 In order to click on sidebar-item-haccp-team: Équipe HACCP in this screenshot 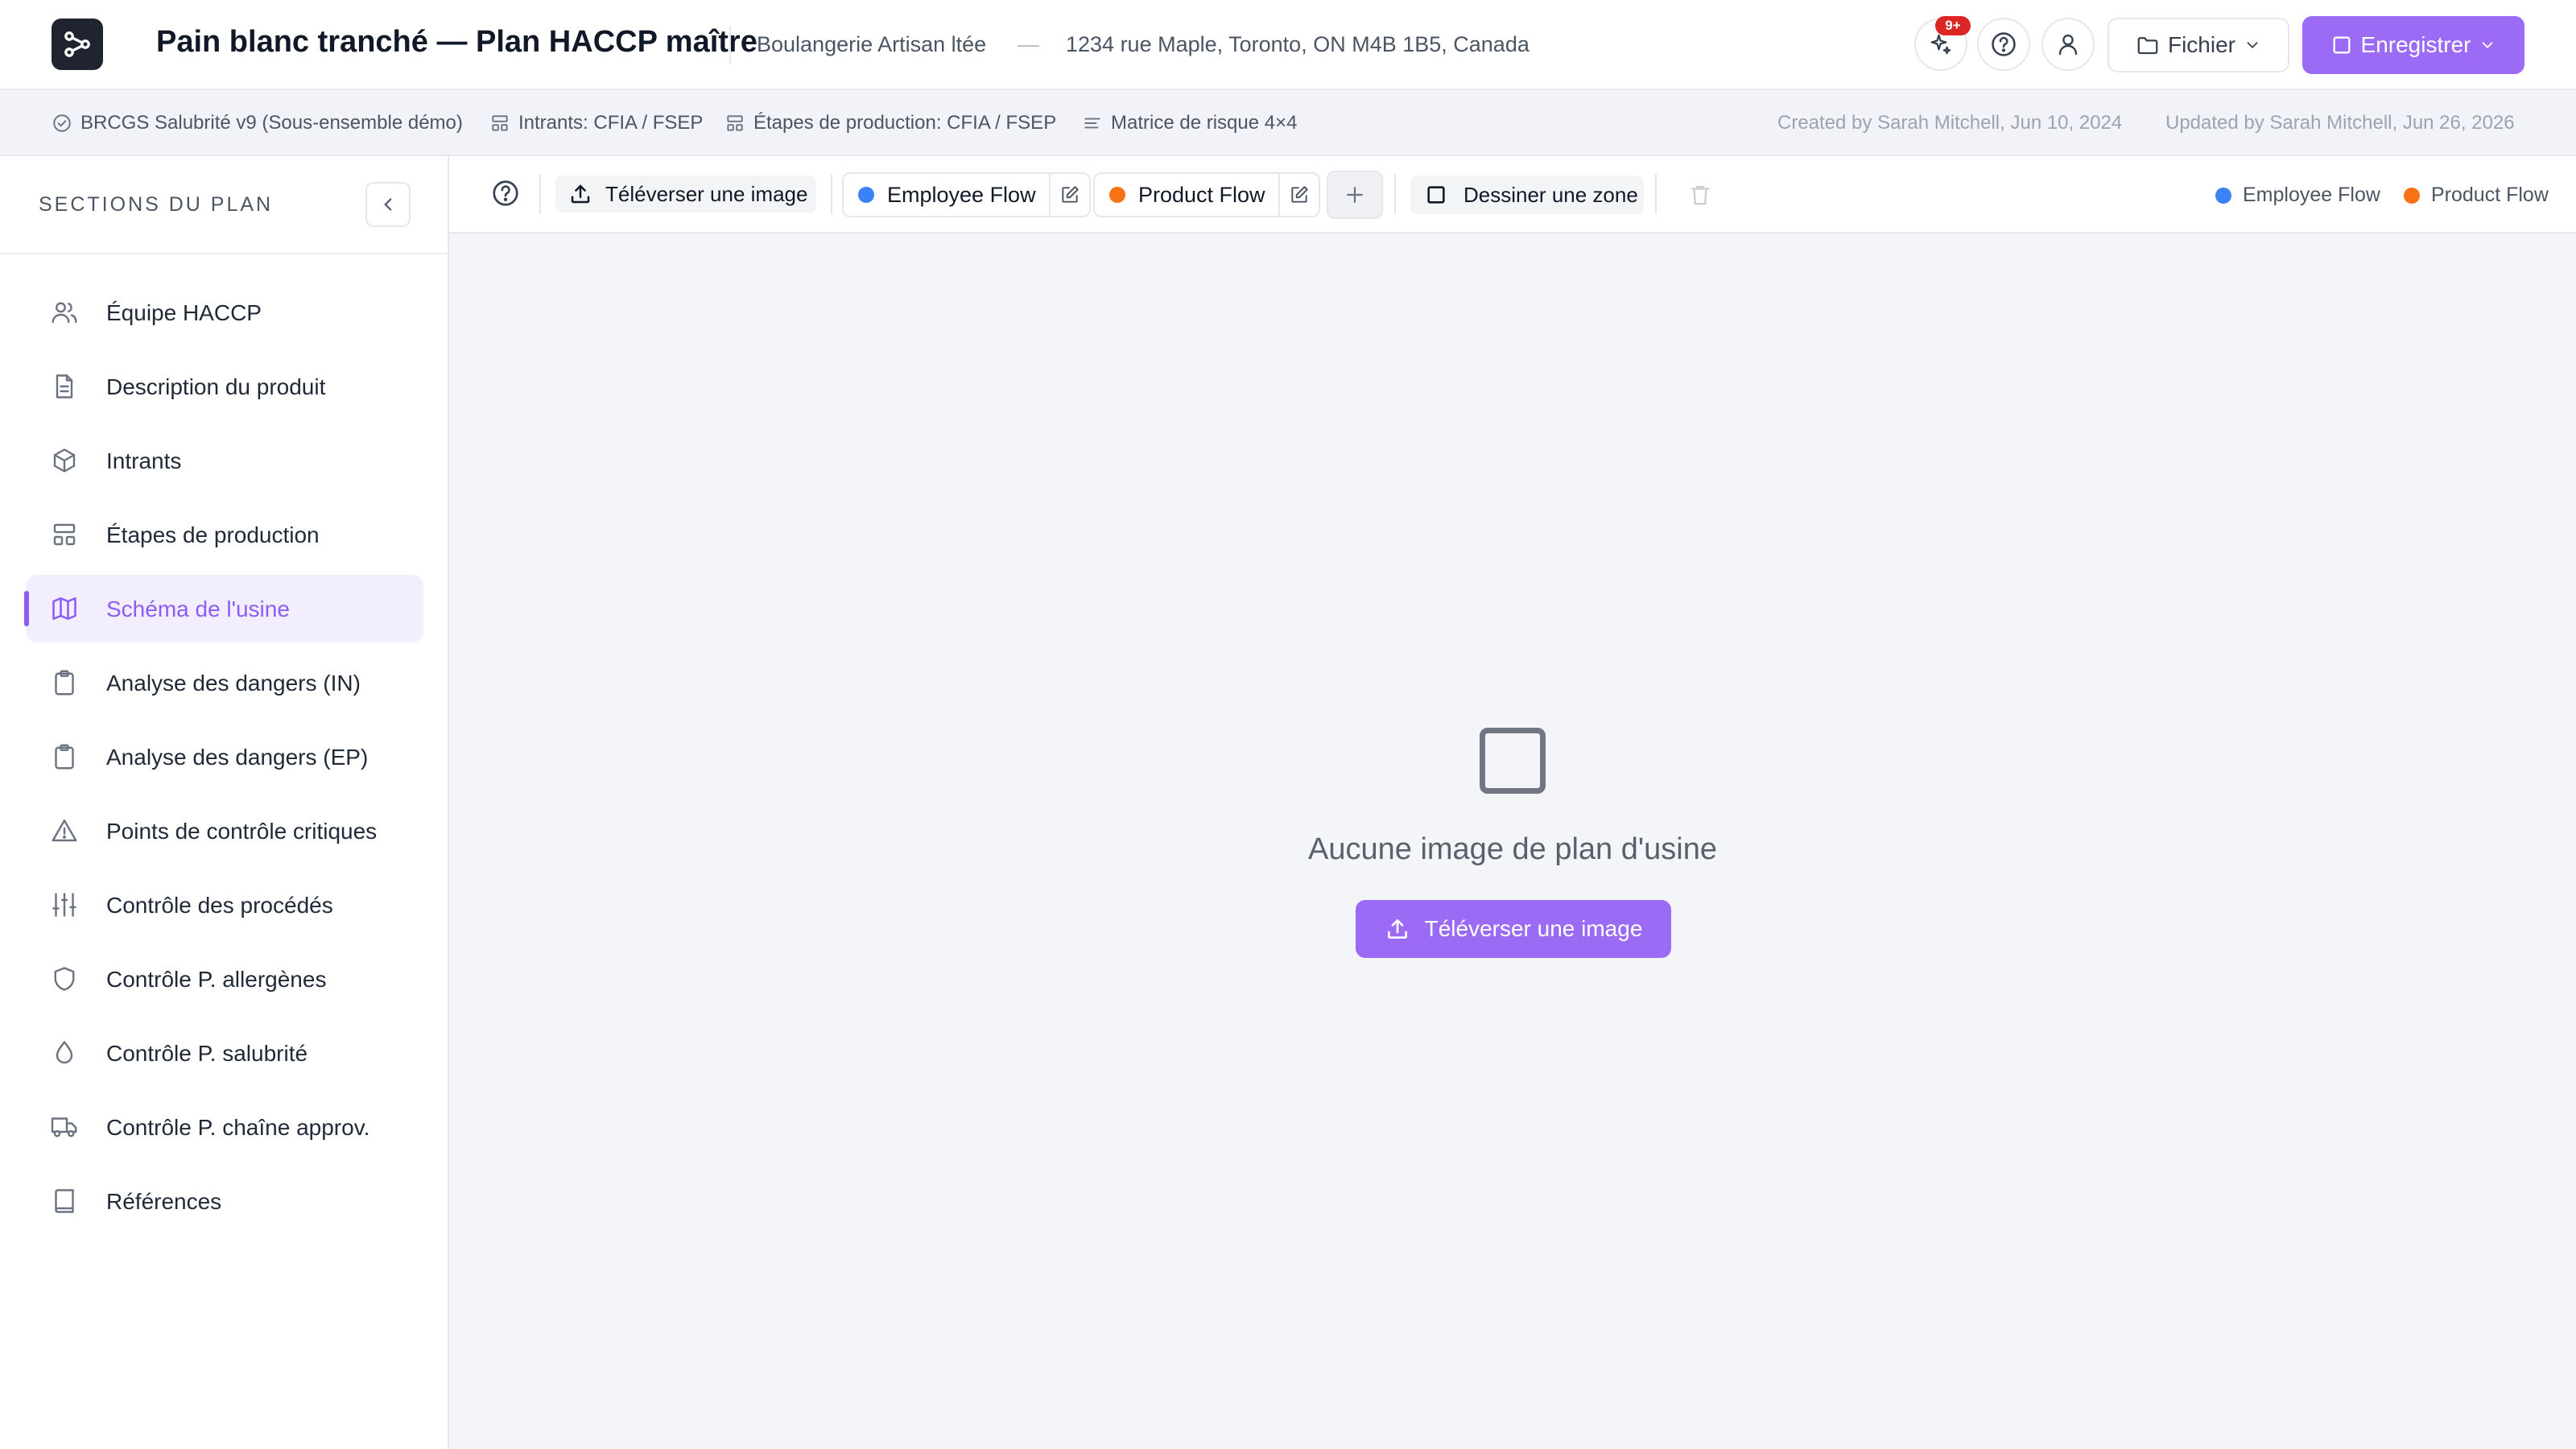, I will do `click(224, 312)`.